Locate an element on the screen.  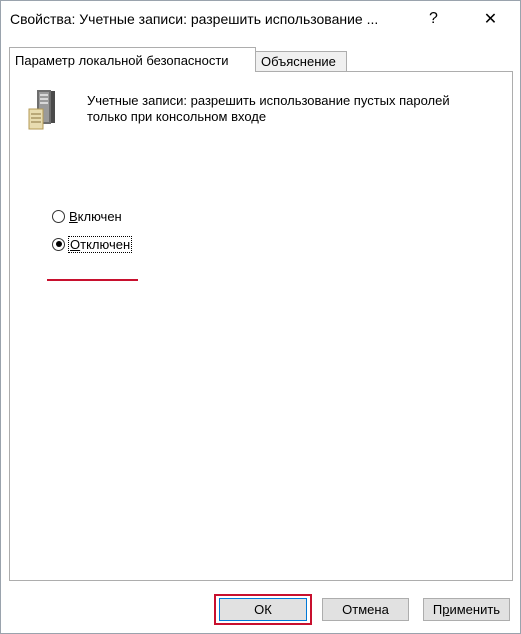
radio-disabled-label: Отключен is located at coordinates (100, 244).